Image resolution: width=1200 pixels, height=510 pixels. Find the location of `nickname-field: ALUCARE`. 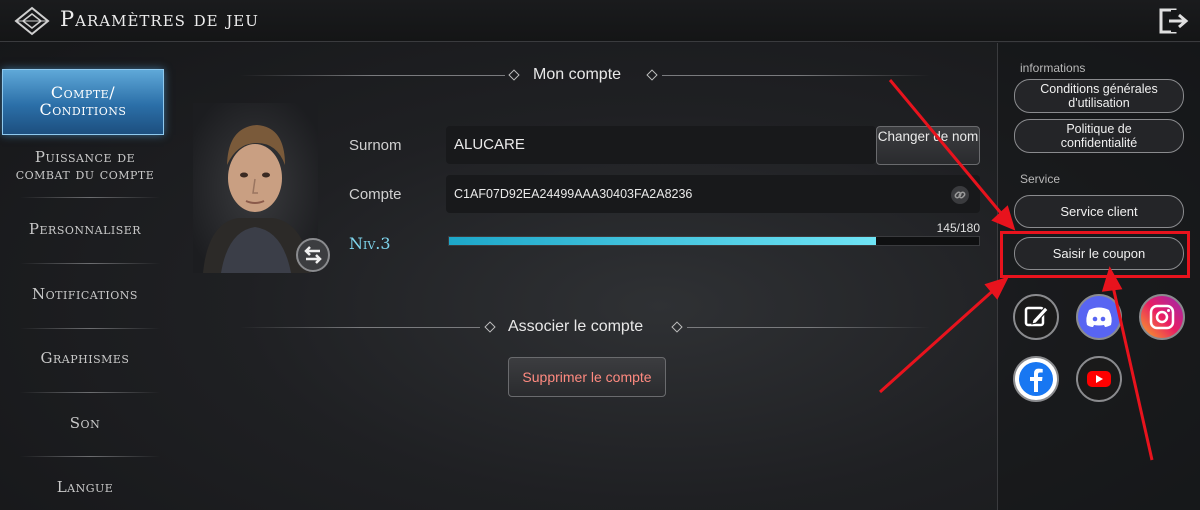

nickname-field: ALUCARE is located at coordinates (661, 145).